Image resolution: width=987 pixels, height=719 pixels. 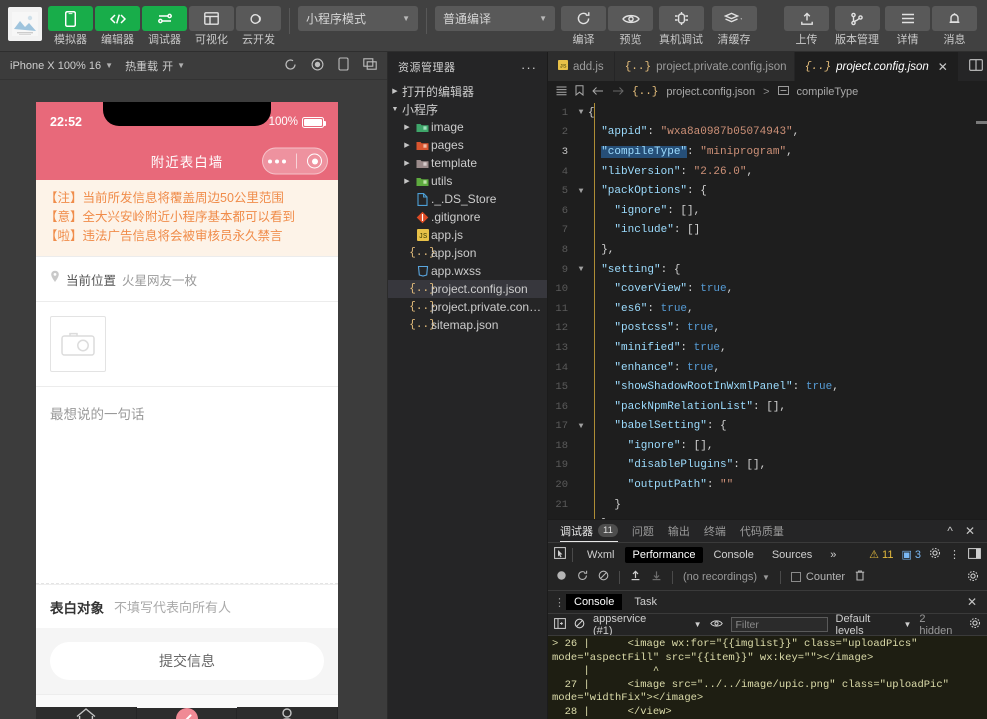 What do you see at coordinates (817, 577) in the screenshot?
I see `counter-checkbox: Counter` at bounding box center [817, 577].